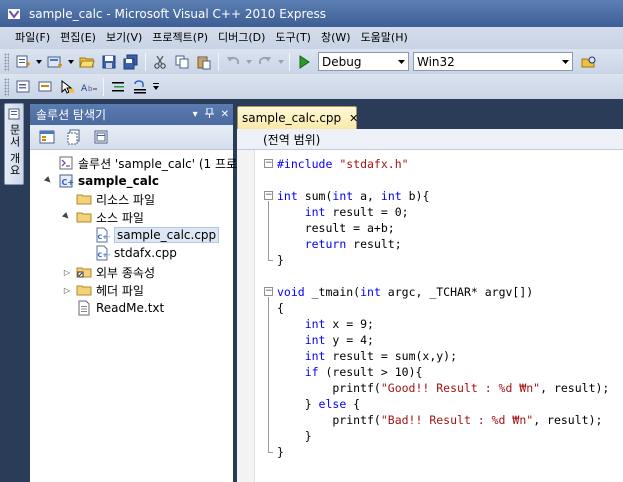 Image resolution: width=623 pixels, height=482 pixels. What do you see at coordinates (195, 114) in the screenshot?
I see `window-position-dropdown-icon: ▾` at bounding box center [195, 114].